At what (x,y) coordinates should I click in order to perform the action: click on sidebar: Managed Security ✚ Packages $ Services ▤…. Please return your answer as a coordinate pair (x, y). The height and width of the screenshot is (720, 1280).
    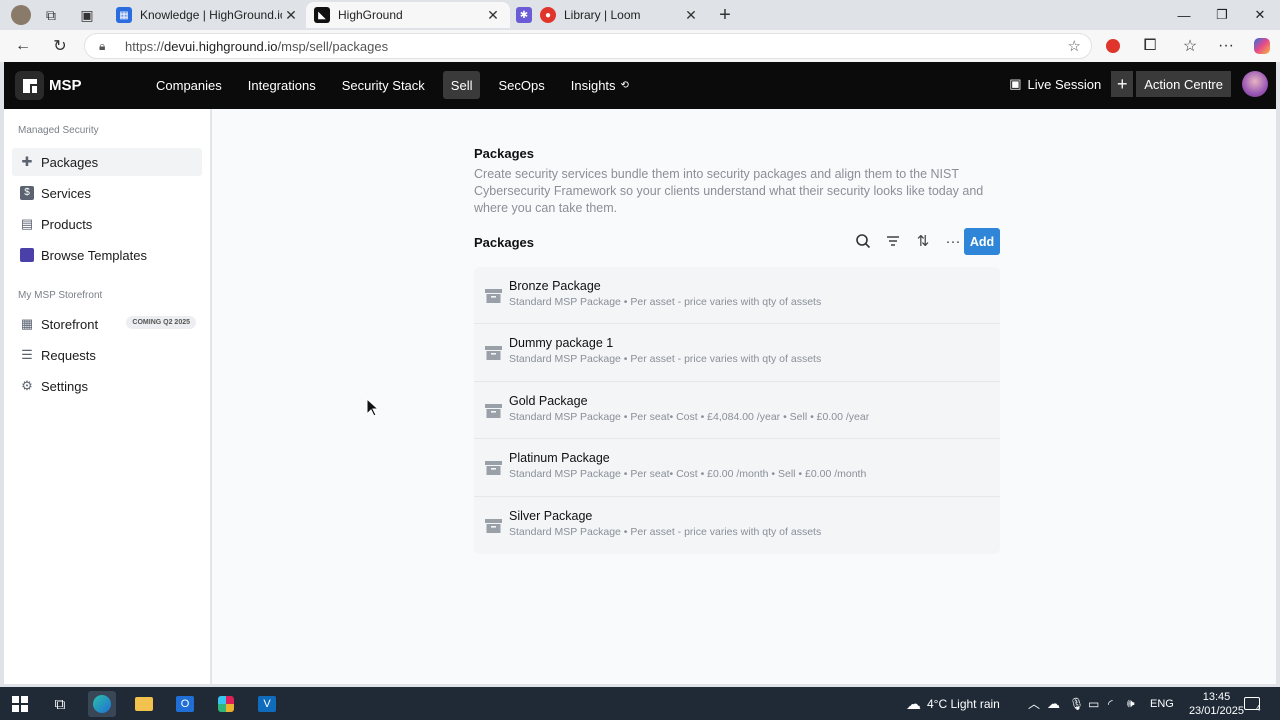
    Looking at the image, I should click on (107, 396).